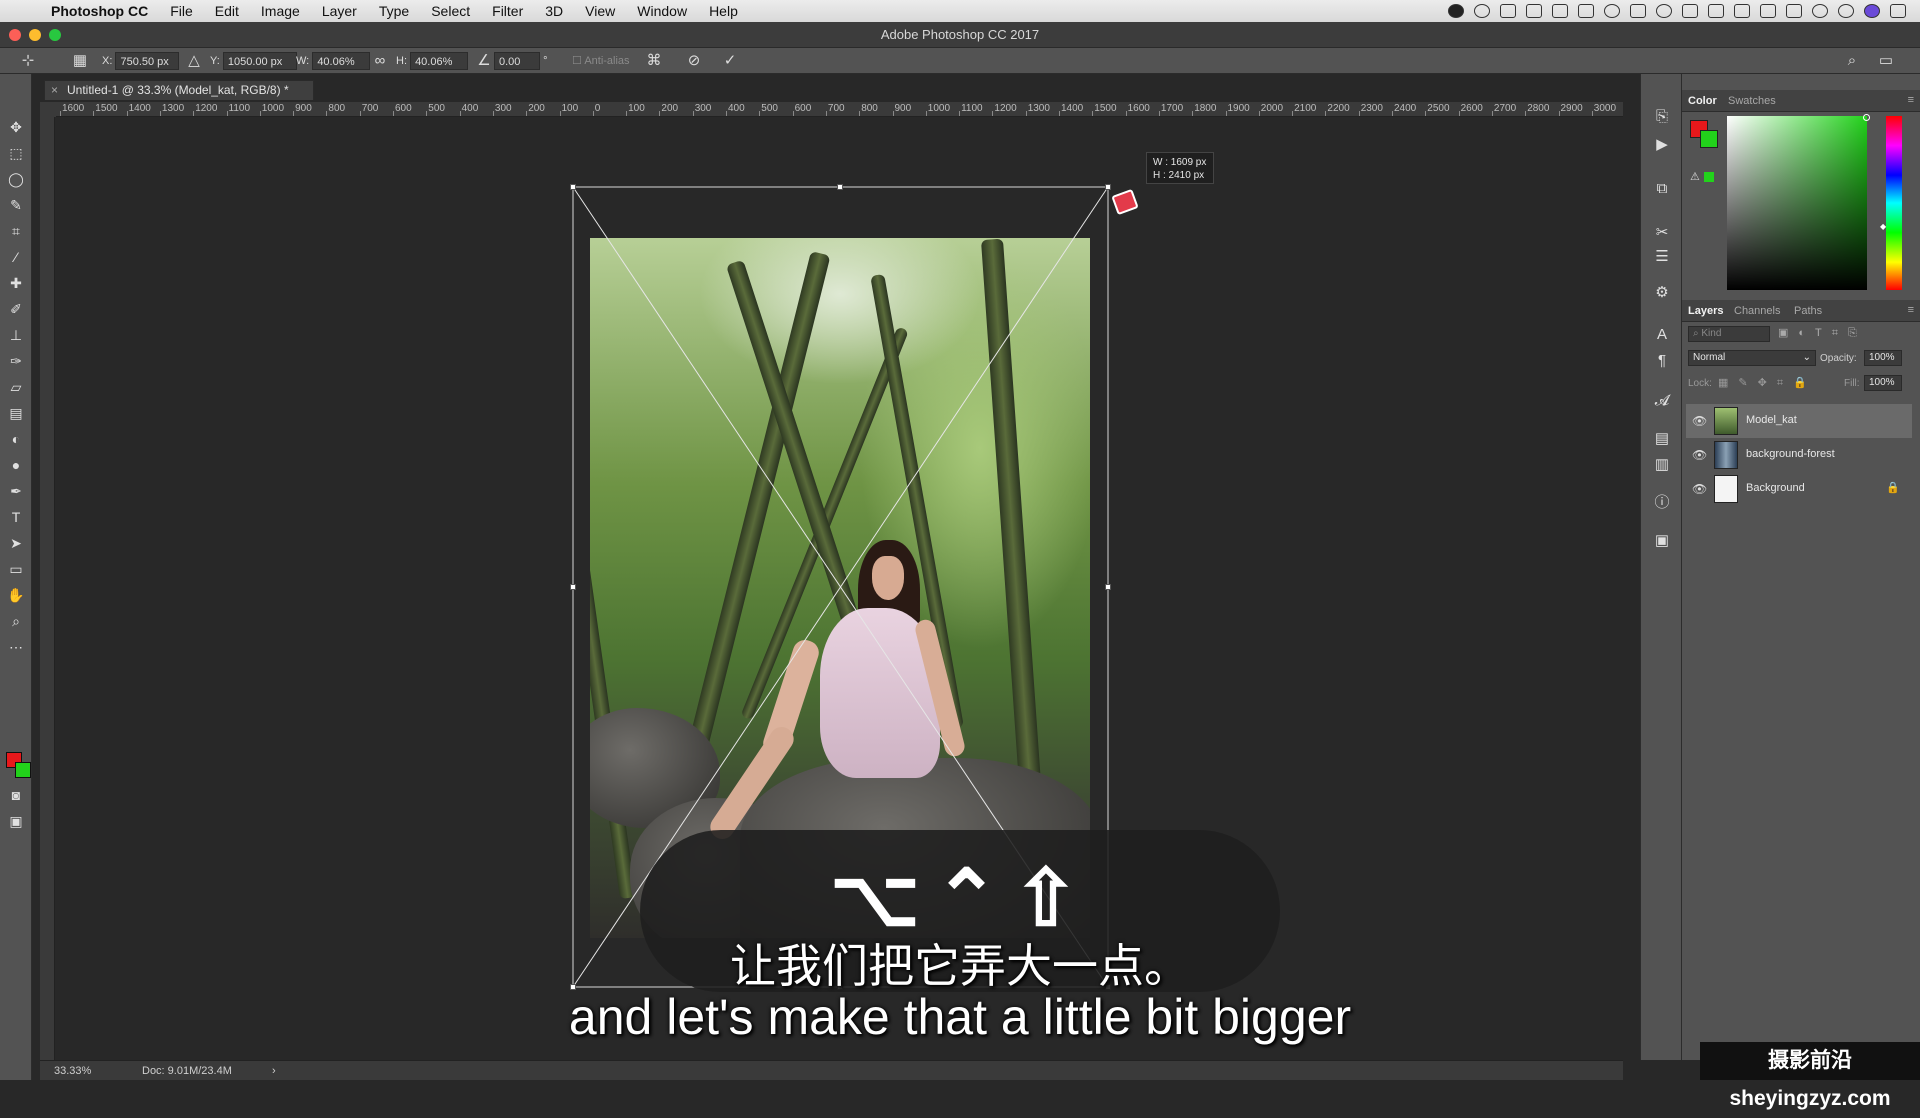 The width and height of the screenshot is (1920, 1118). I want to click on layer-filter-kind: ⌕ Kind, so click(1729, 334).